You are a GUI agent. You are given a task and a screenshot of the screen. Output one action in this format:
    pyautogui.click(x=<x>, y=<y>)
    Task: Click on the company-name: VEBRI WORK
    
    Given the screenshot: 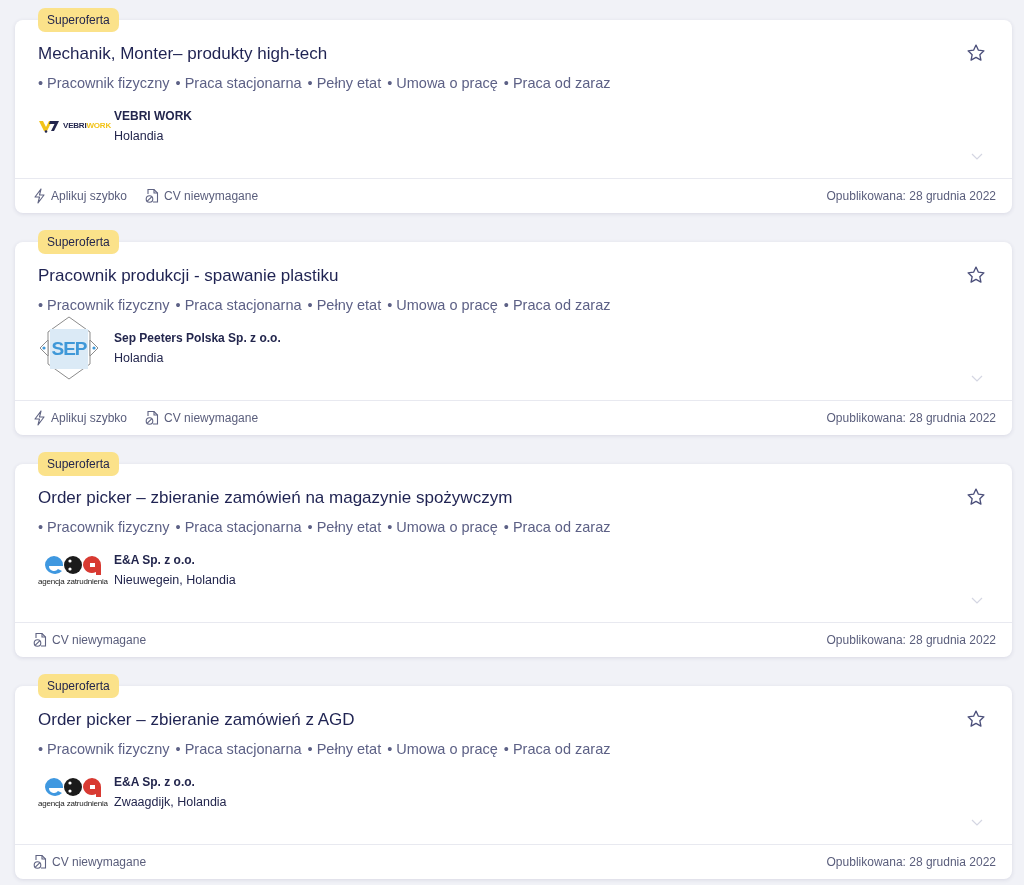 What is the action you would take?
    pyautogui.click(x=153, y=116)
    